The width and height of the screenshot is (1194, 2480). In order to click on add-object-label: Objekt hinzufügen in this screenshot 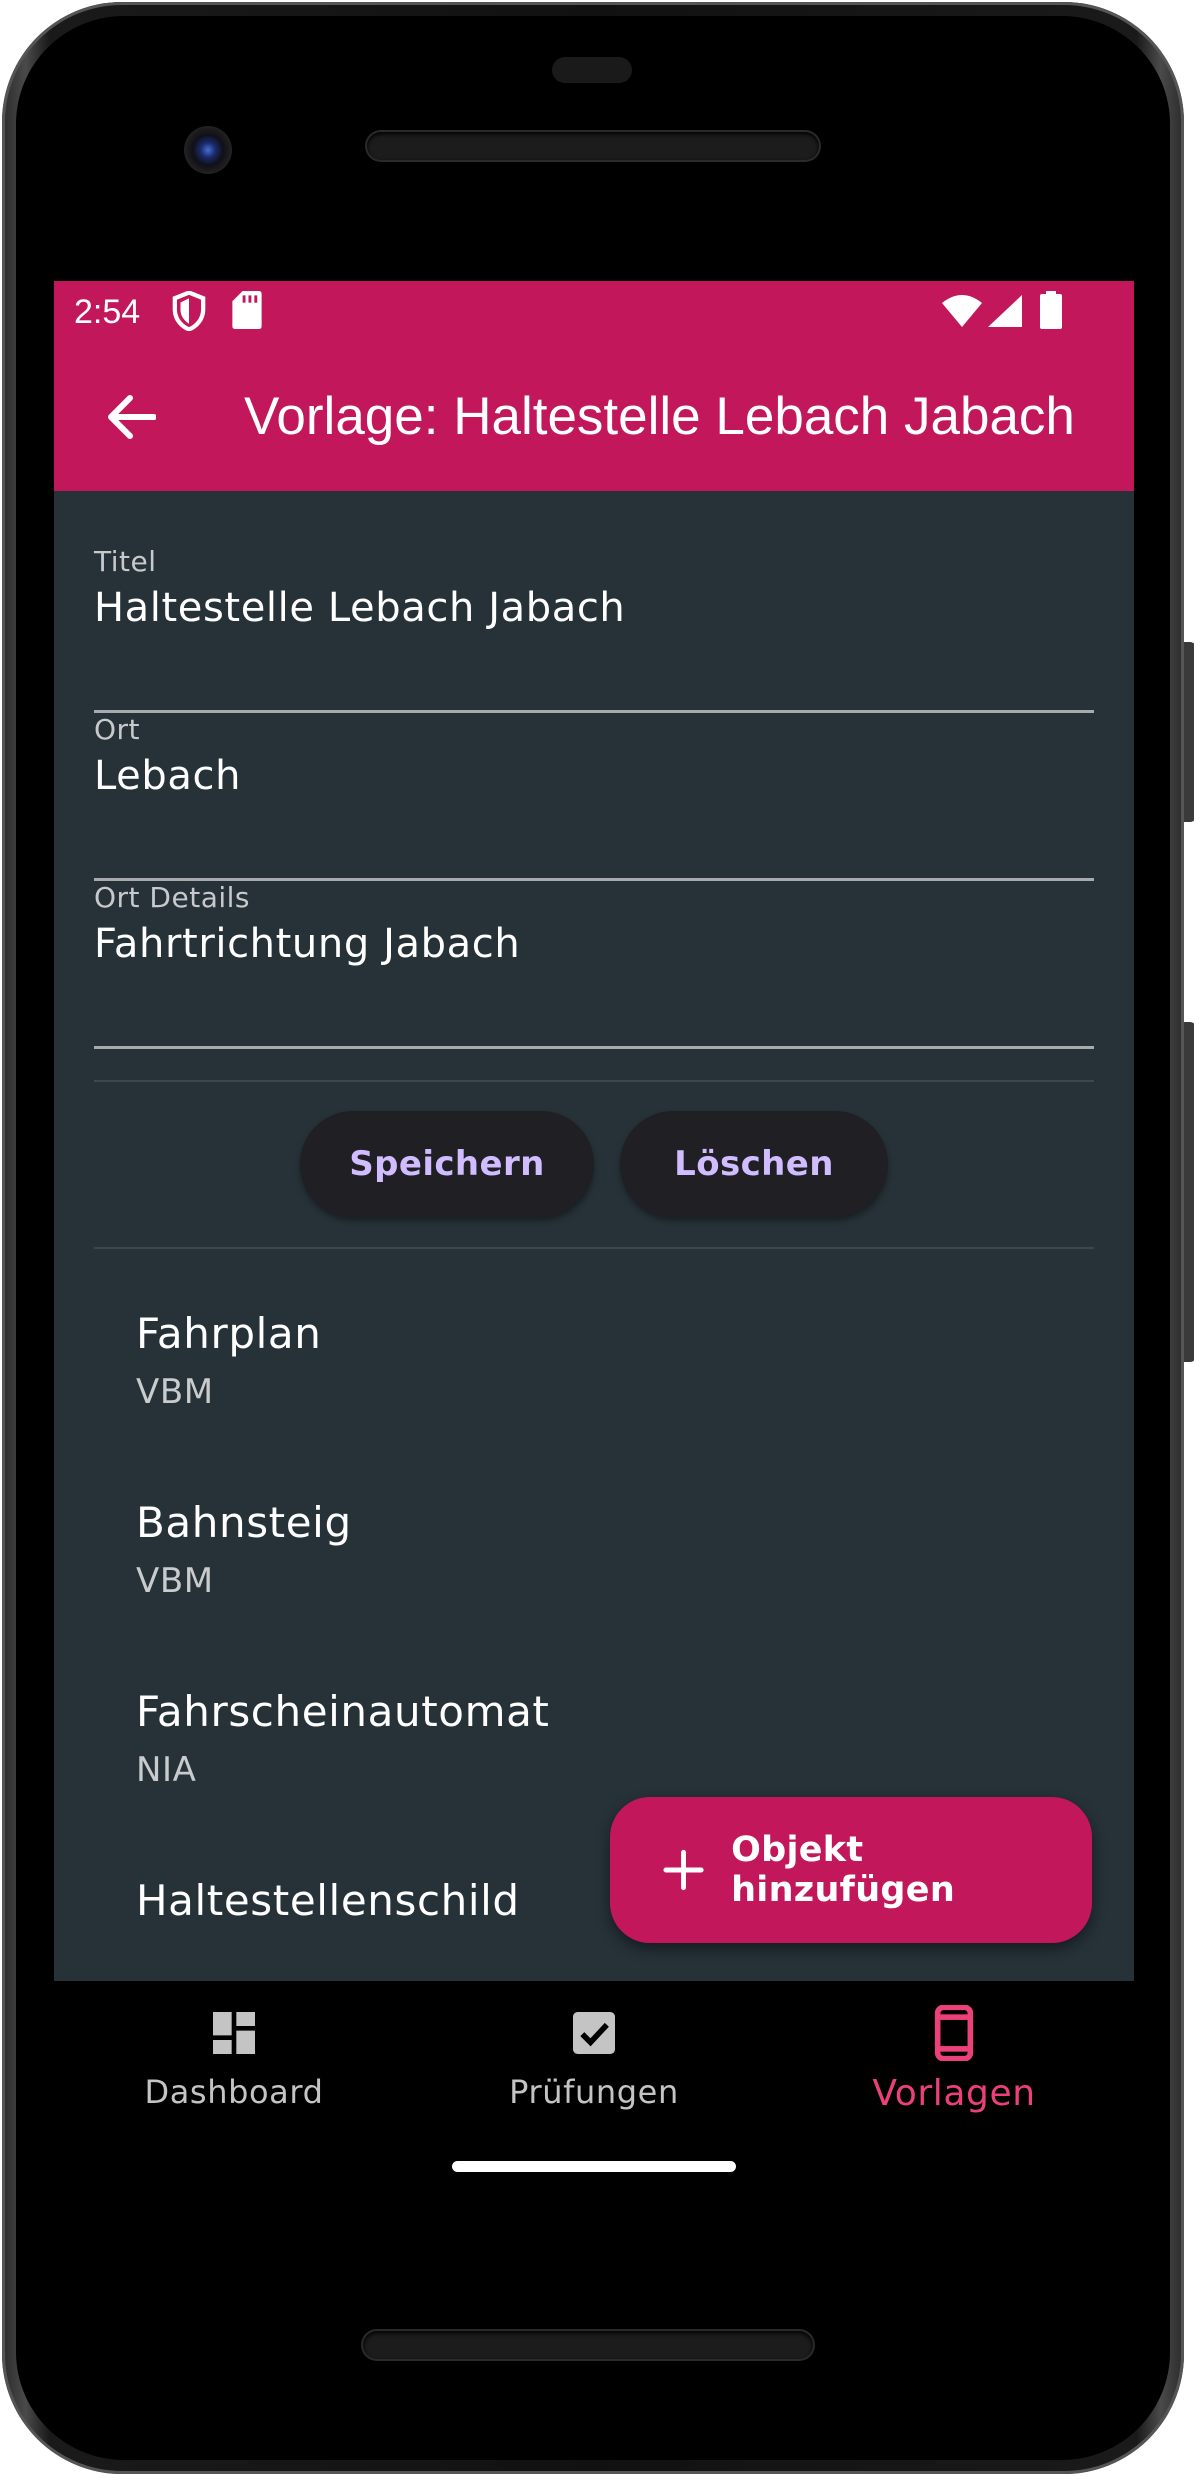, I will do `click(843, 1870)`.